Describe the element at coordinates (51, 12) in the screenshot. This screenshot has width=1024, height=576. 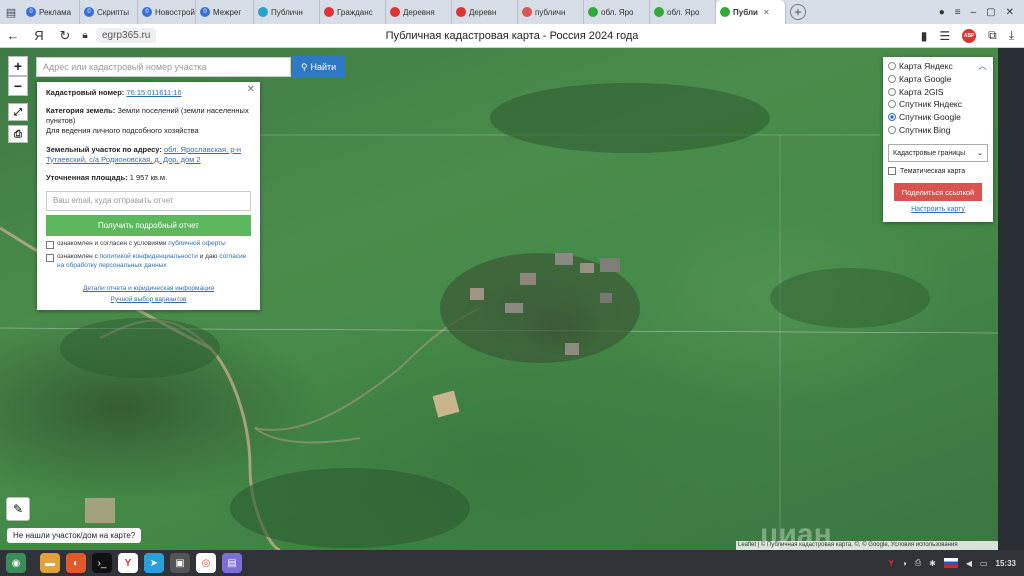
I see `browser-tab: 0 Реклама` at that location.